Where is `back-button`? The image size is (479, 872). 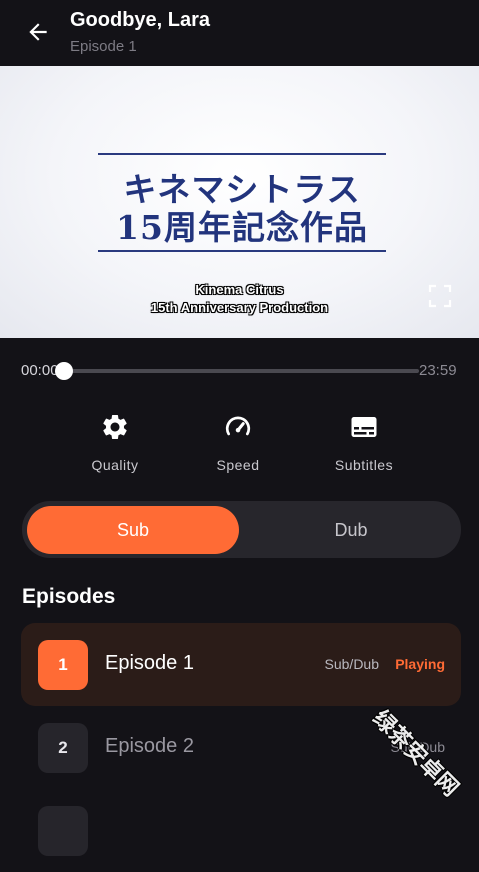 back-button is located at coordinates (38, 32).